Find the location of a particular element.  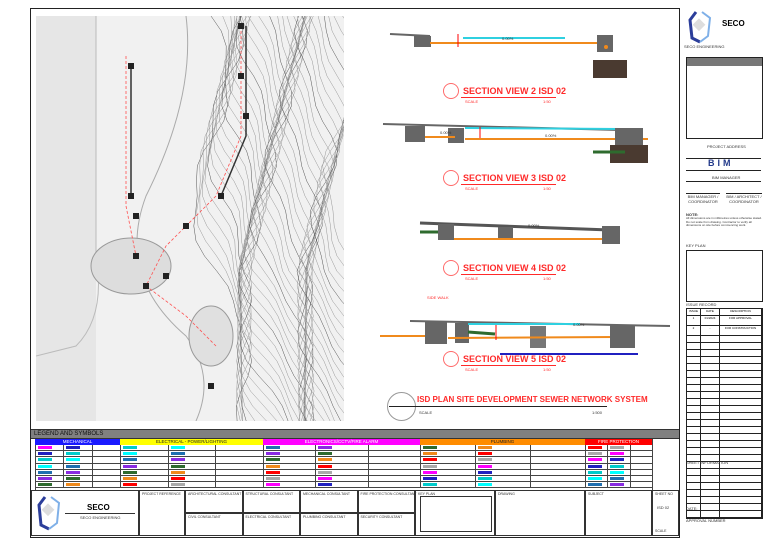

issue-row: 2- FOR CONSTRUCTION is located at coordinates (724, 331).